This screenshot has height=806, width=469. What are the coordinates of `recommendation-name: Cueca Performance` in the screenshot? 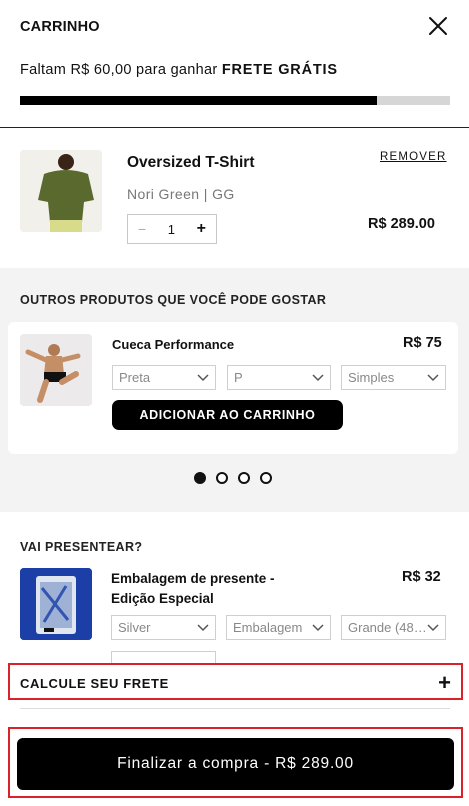 It's located at (173, 344).